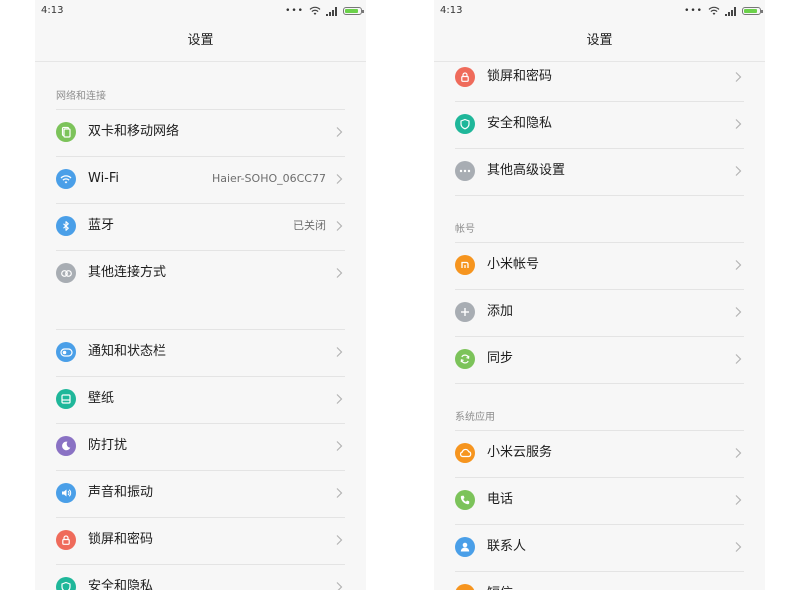 Image resolution: width=800 pixels, height=593 pixels. Describe the element at coordinates (599, 312) in the screenshot. I see `settings-item-add-account: 添加` at that location.